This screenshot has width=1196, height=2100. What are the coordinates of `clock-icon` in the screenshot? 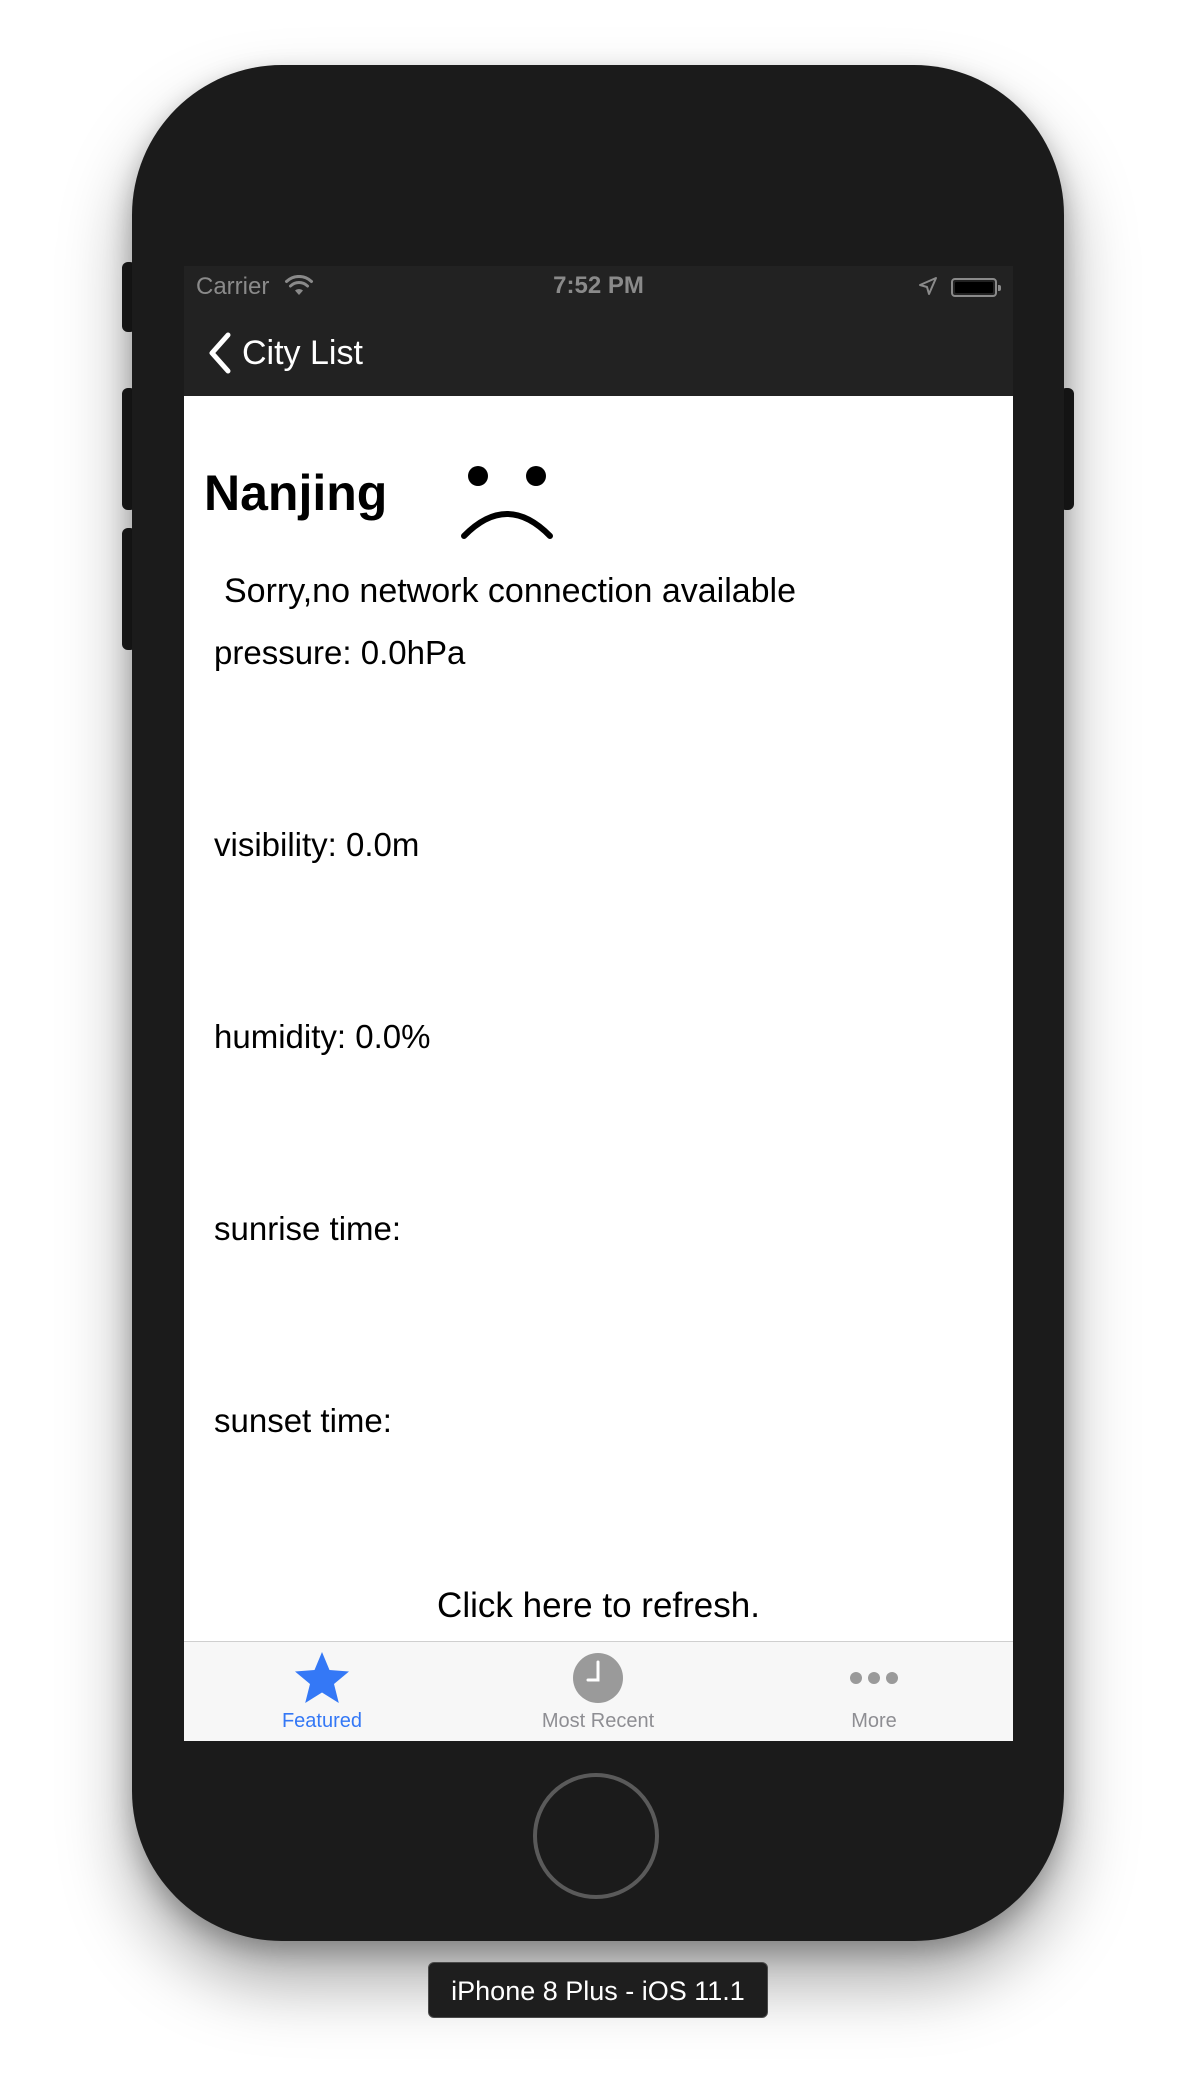 It's located at (598, 1678).